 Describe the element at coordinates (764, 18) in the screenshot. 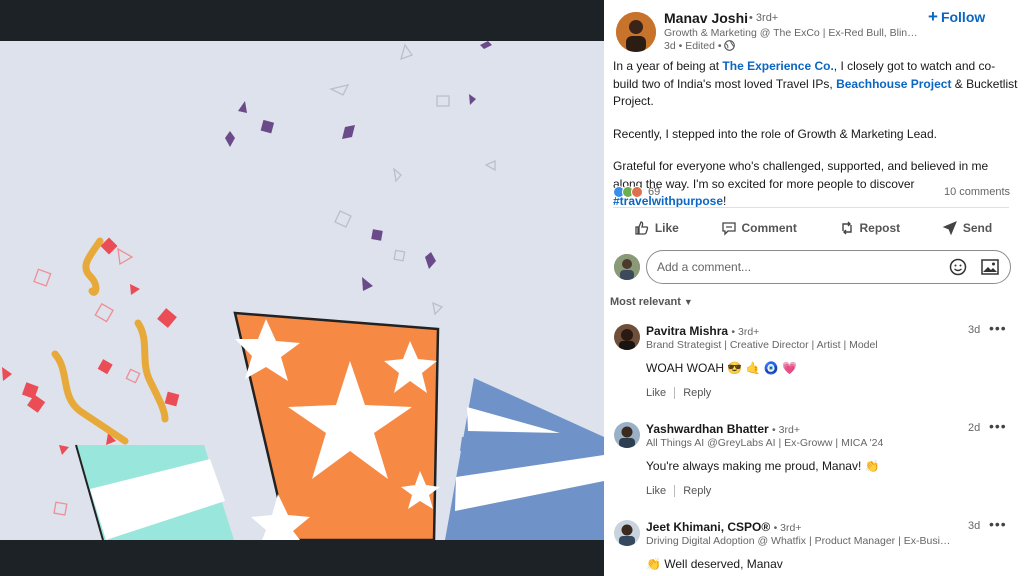

I see `author-degree: • 3rd+` at that location.